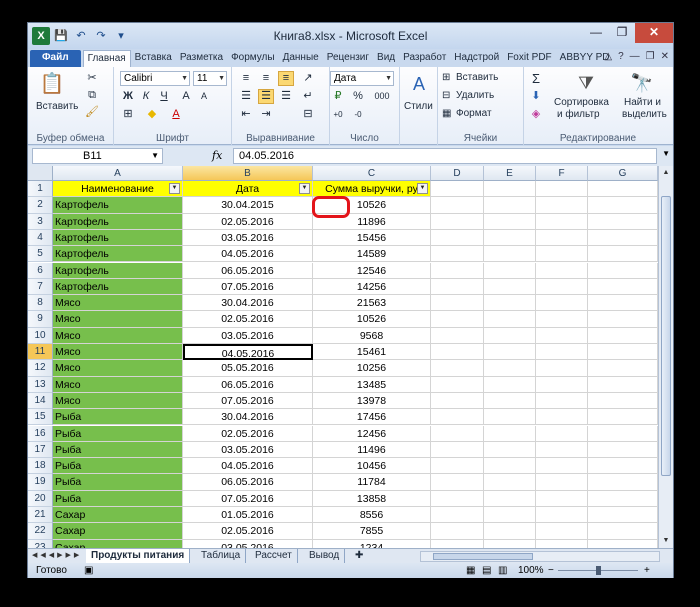 The width and height of the screenshot is (700, 607). What do you see at coordinates (40, 270) in the screenshot?
I see `row-header: 6` at bounding box center [40, 270].